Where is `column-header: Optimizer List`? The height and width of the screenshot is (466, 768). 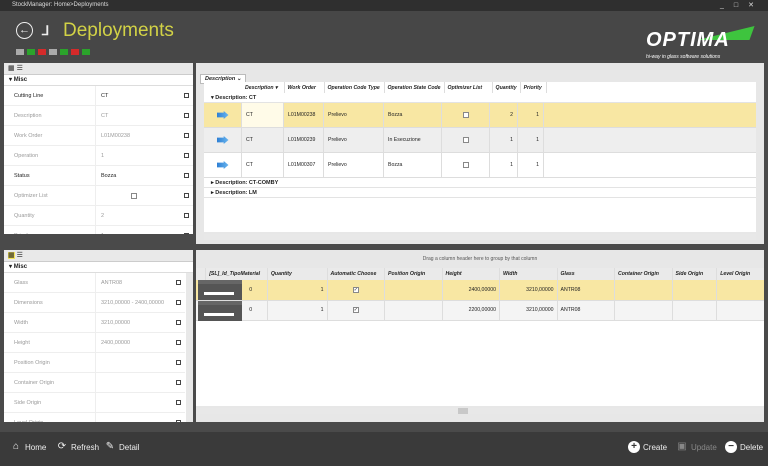 column-header: Optimizer List is located at coordinates (468, 87).